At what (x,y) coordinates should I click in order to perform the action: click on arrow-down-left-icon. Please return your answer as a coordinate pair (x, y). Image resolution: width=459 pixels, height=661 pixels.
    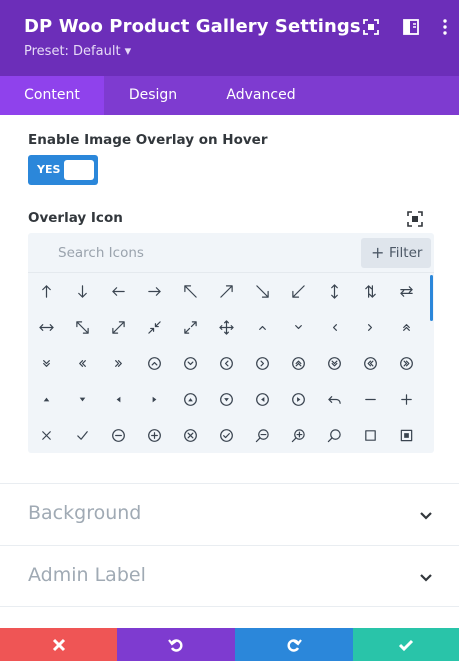
    Looking at the image, I should click on (298, 291).